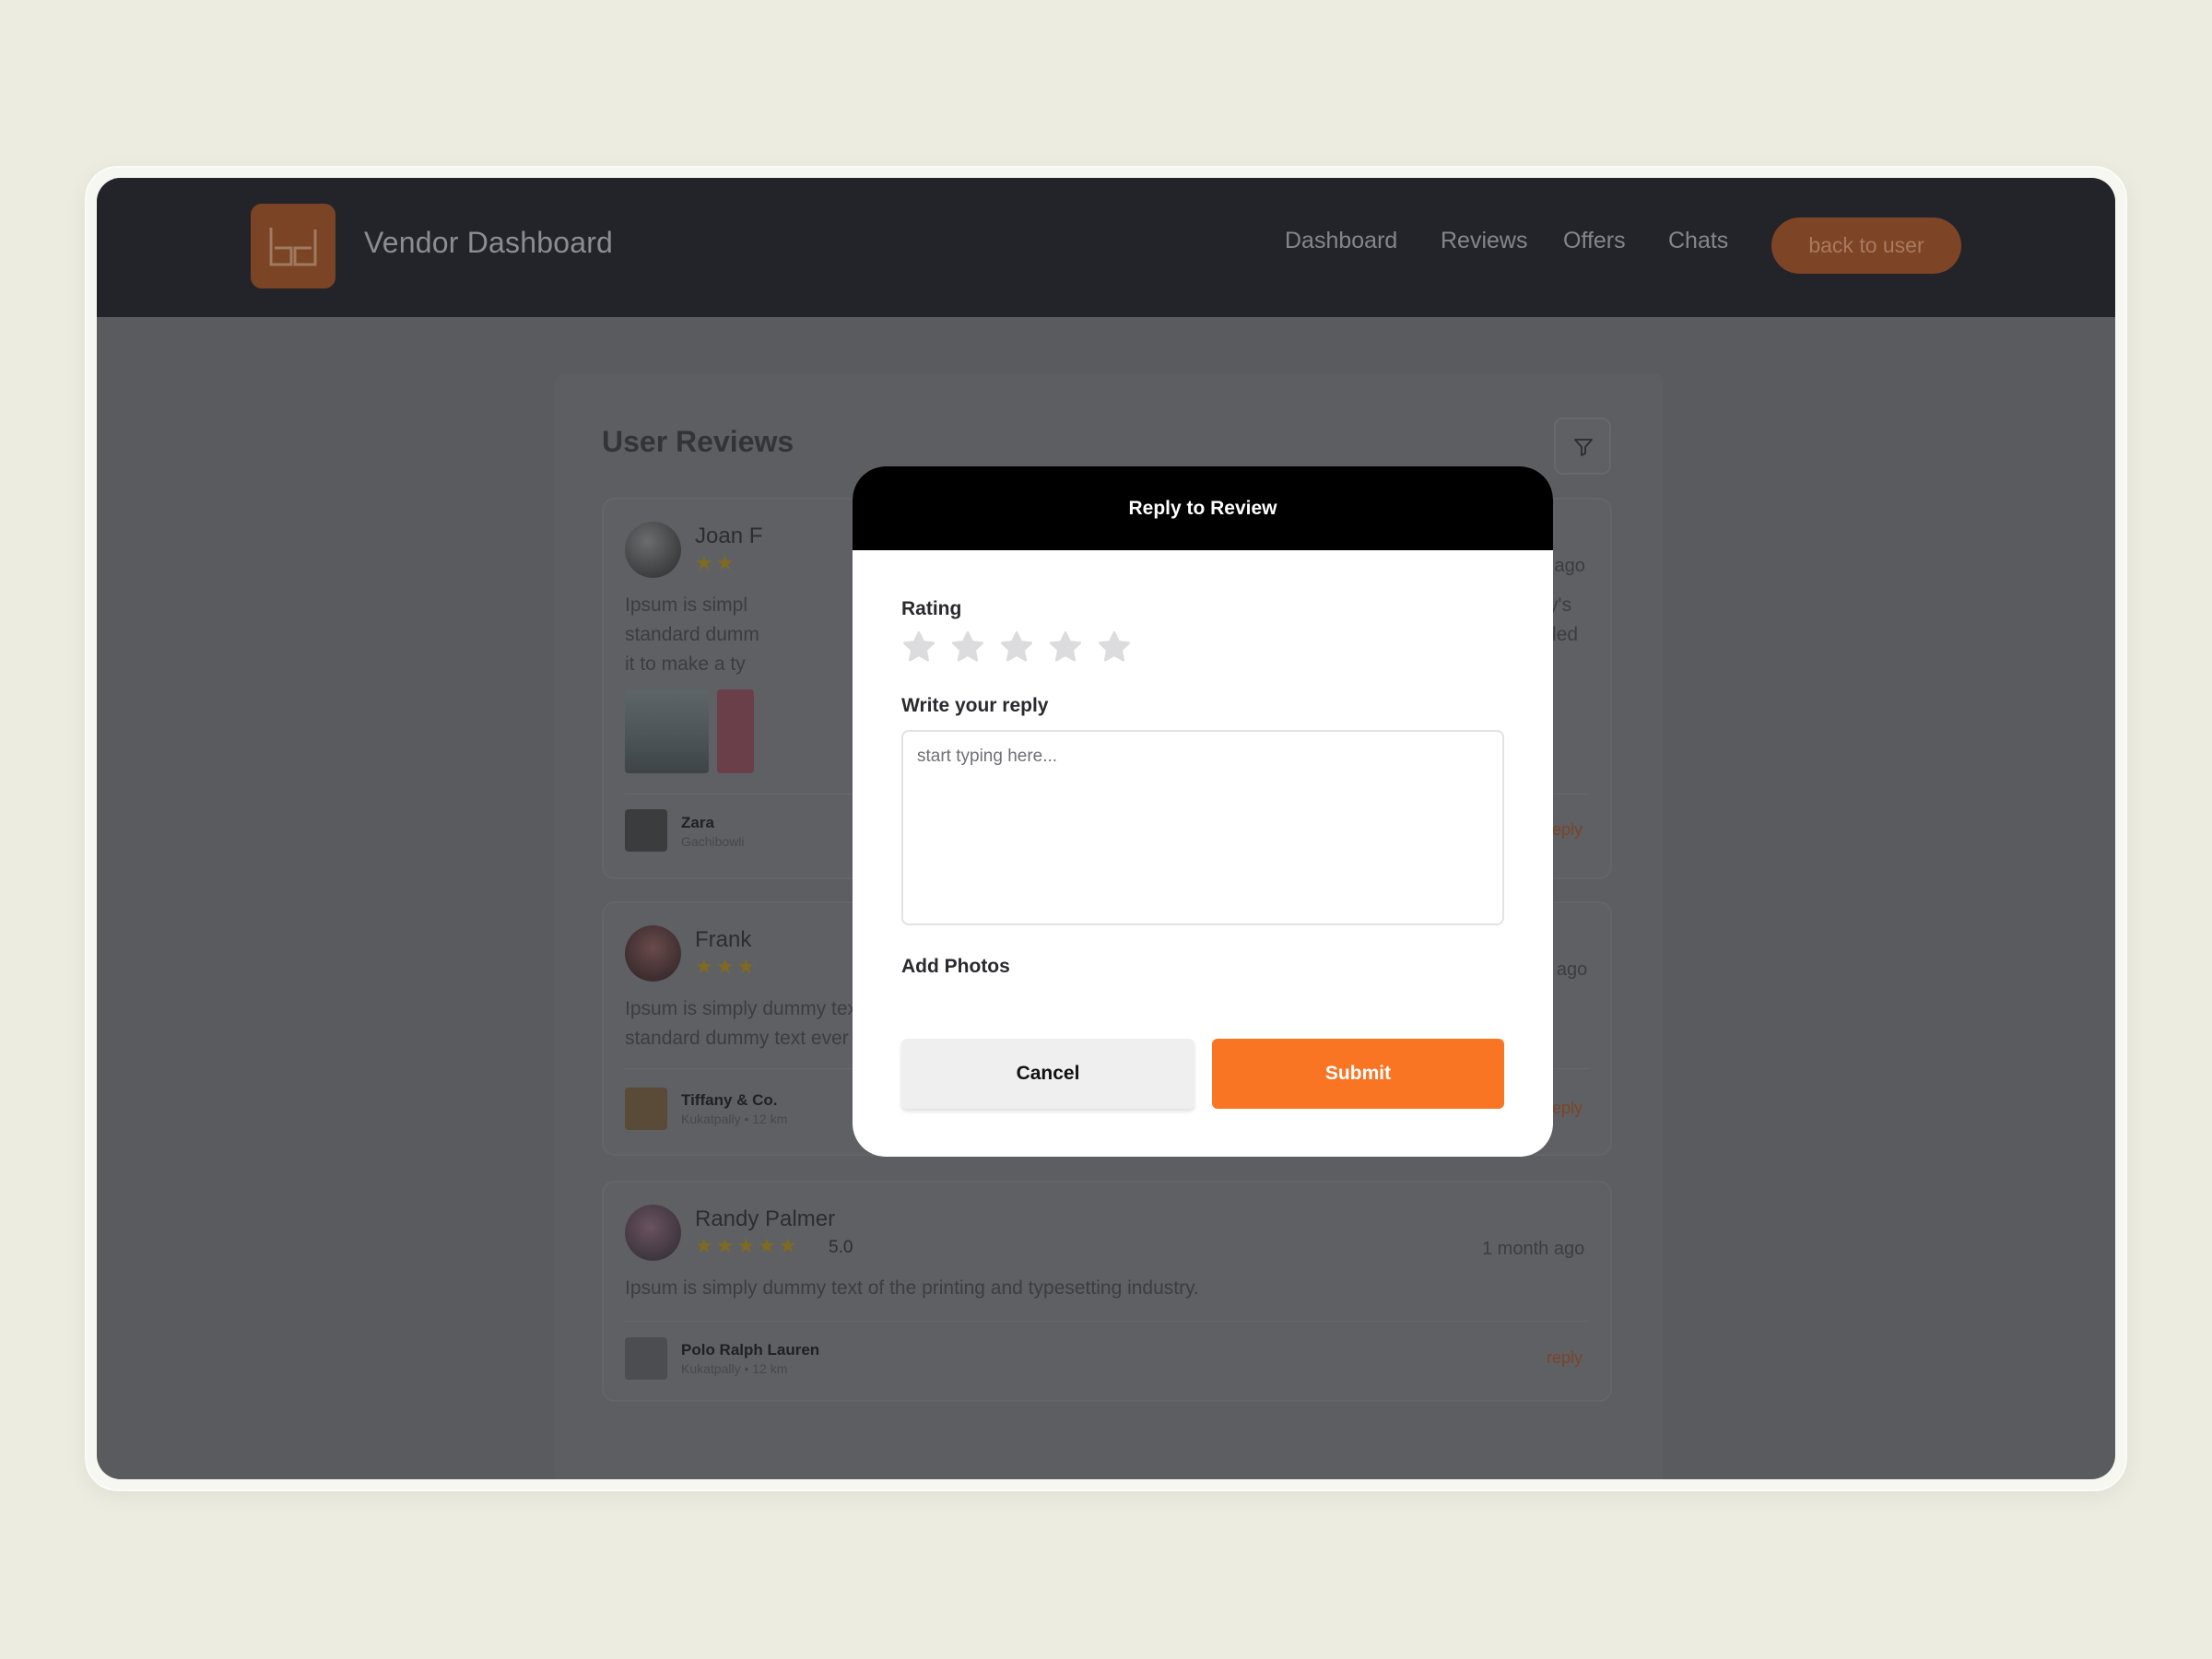  Describe the element at coordinates (841, 1247) in the screenshot. I see `review-rating-value: 5.0` at that location.